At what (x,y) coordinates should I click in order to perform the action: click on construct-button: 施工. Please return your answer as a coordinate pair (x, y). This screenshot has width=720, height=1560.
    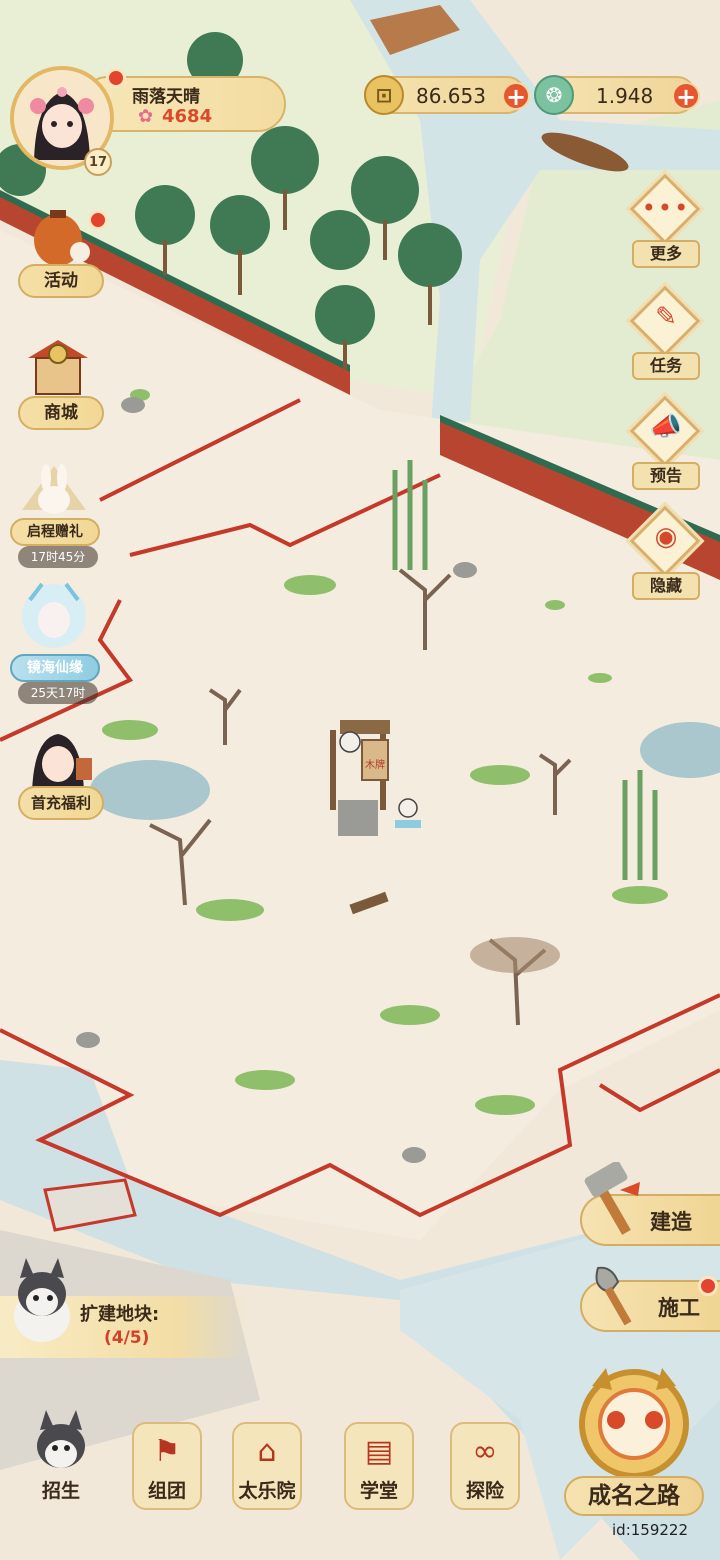
    Looking at the image, I should click on (650, 1302).